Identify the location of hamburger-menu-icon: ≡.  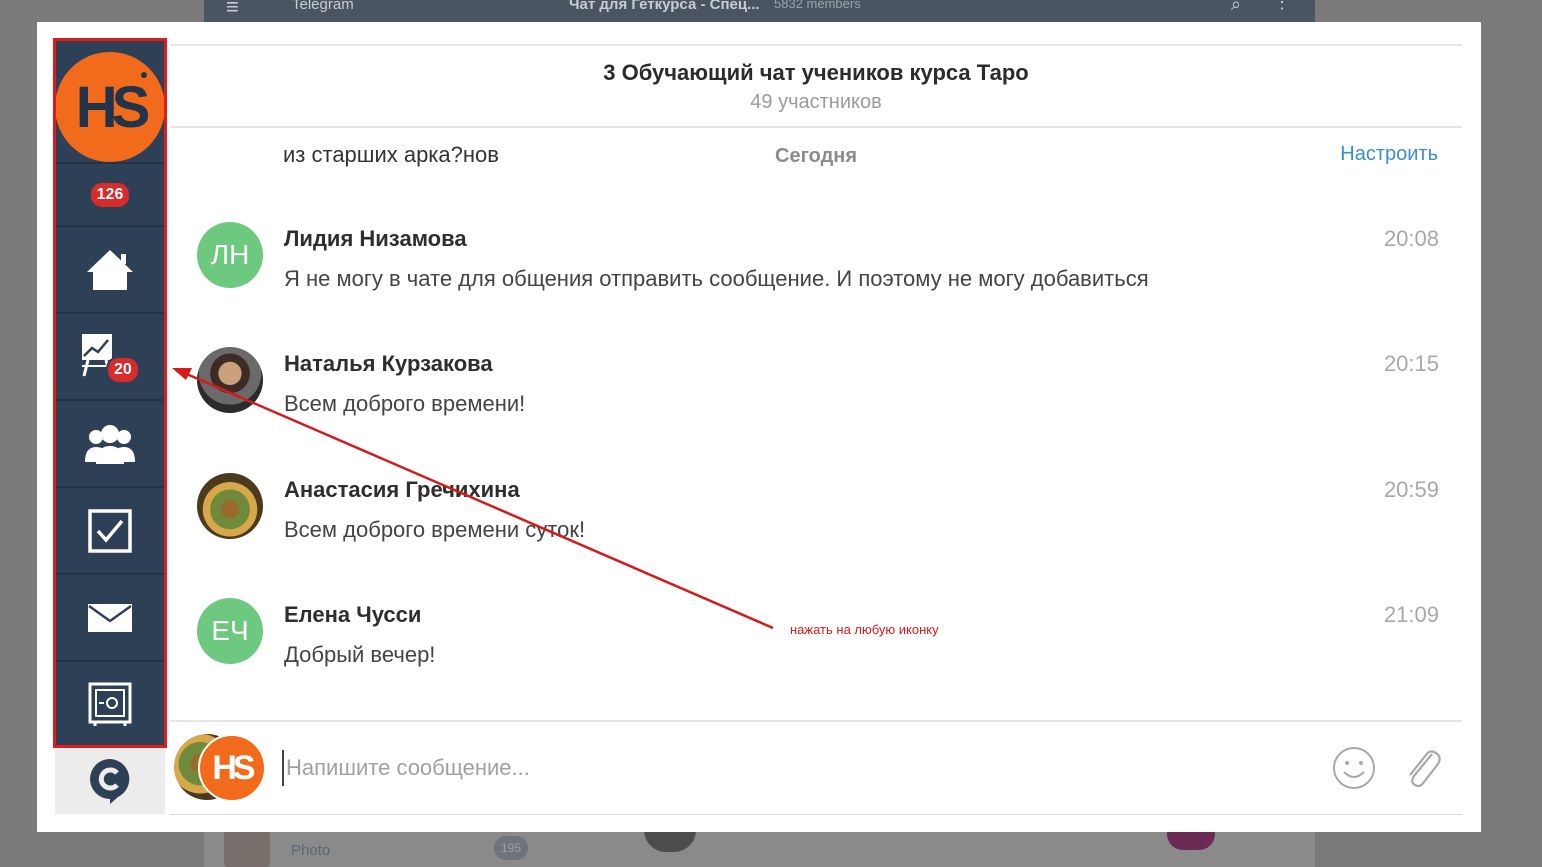
(232, 10).